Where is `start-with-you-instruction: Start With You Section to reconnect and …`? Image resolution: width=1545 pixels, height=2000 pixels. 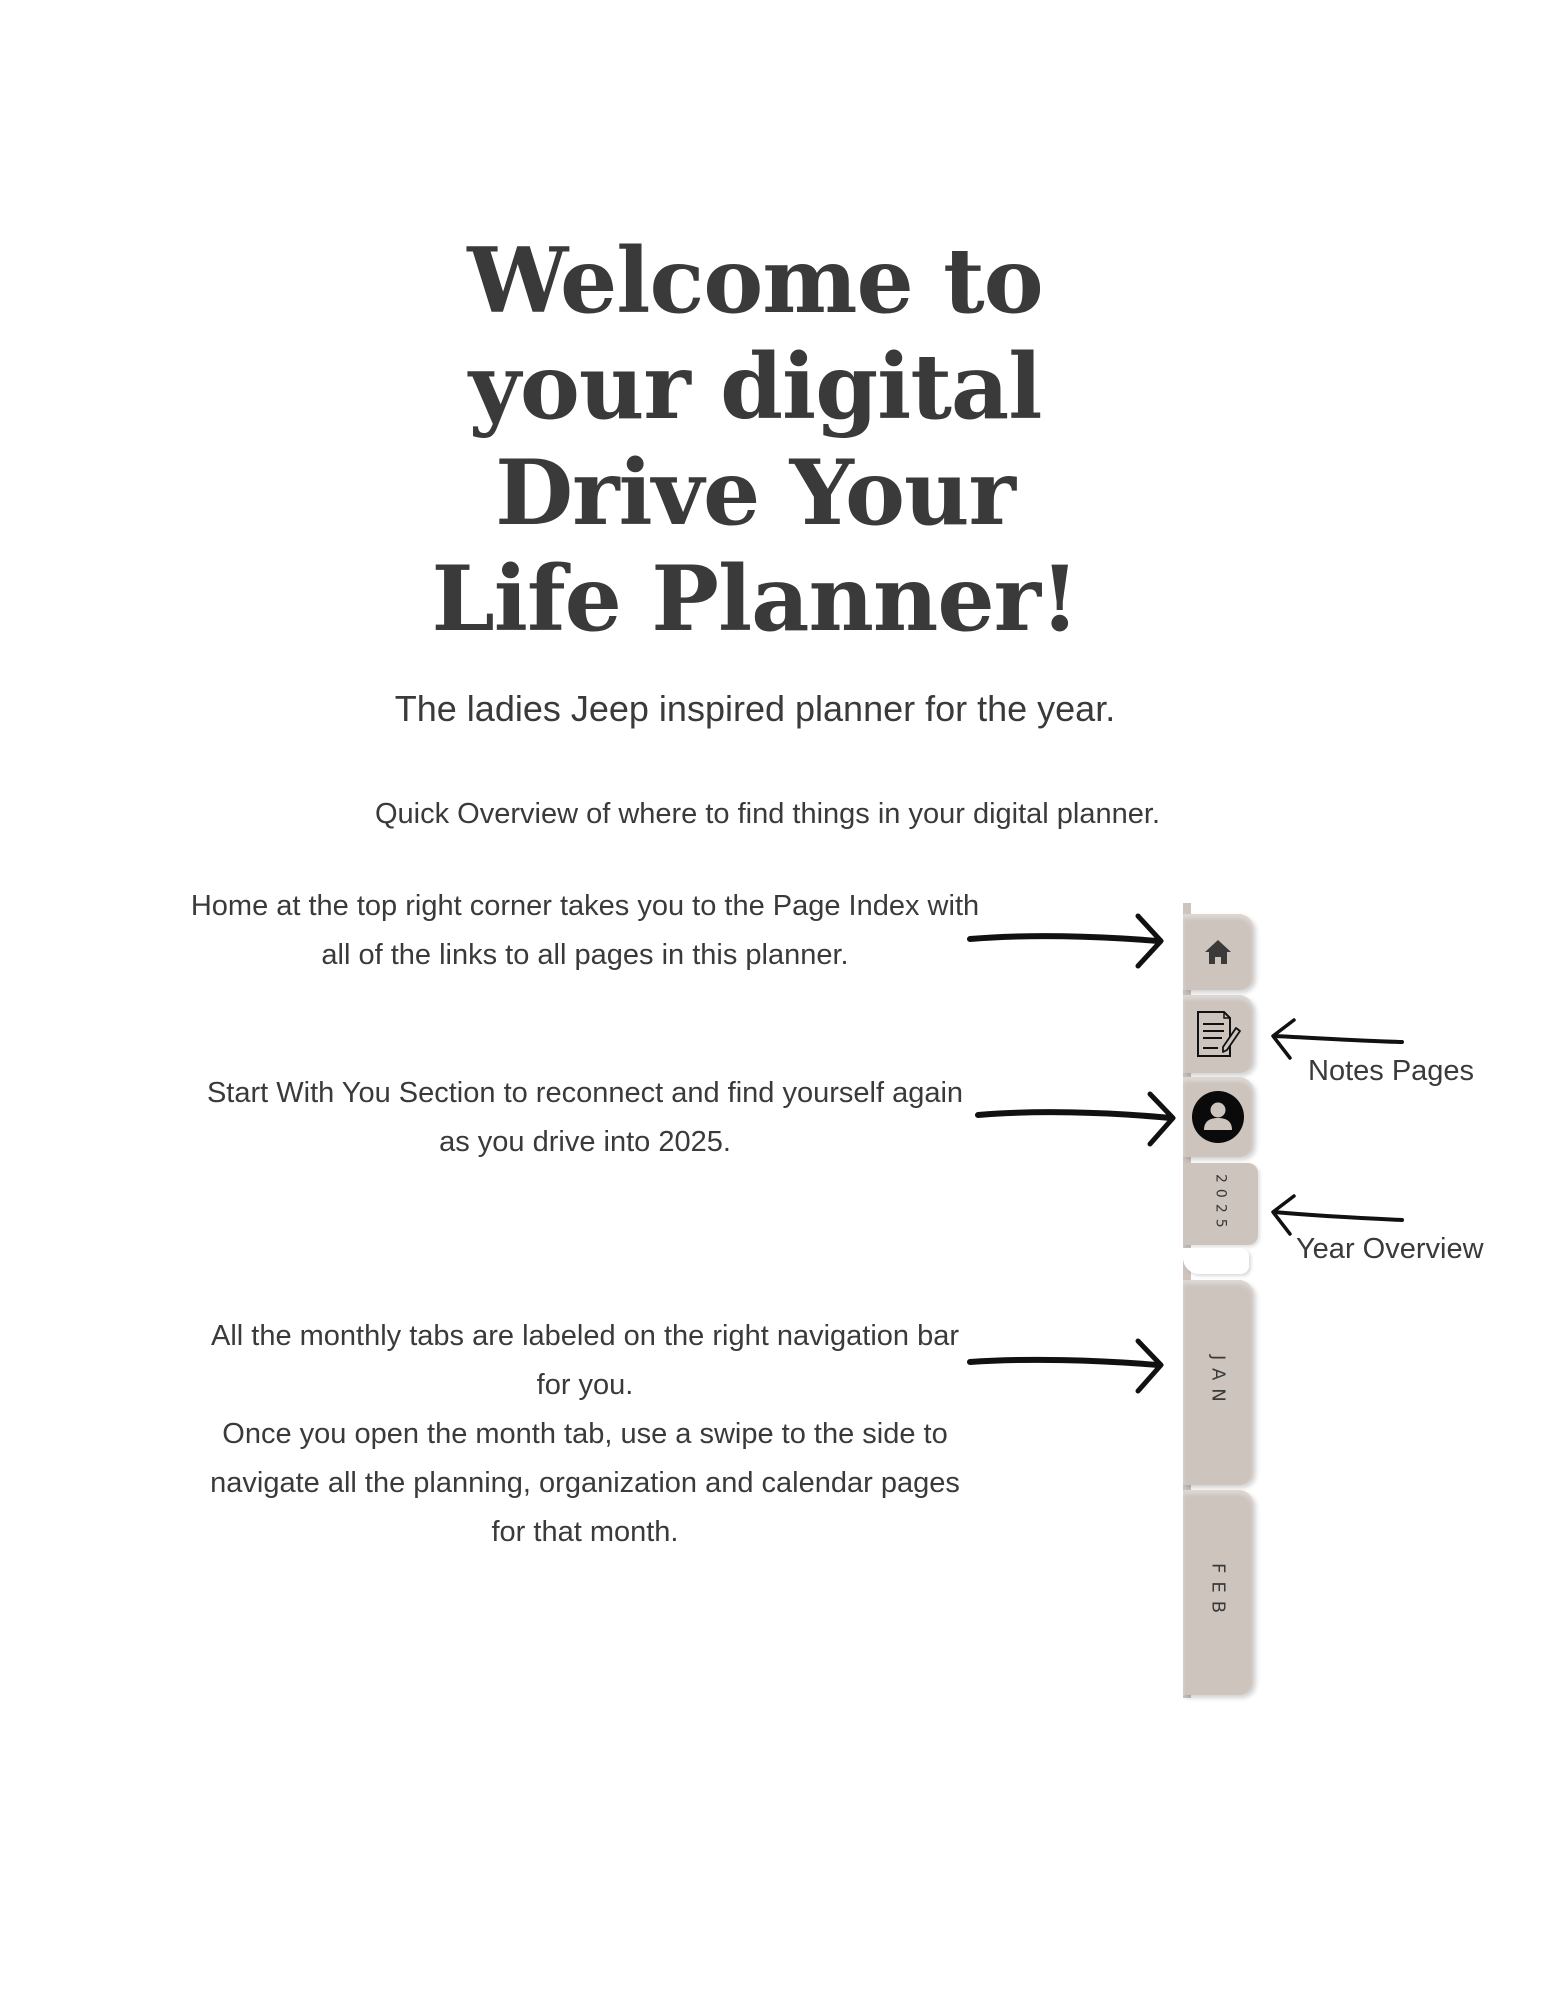
start-with-you-instruction: Start With You Section to reconnect and … is located at coordinates (585, 1118).